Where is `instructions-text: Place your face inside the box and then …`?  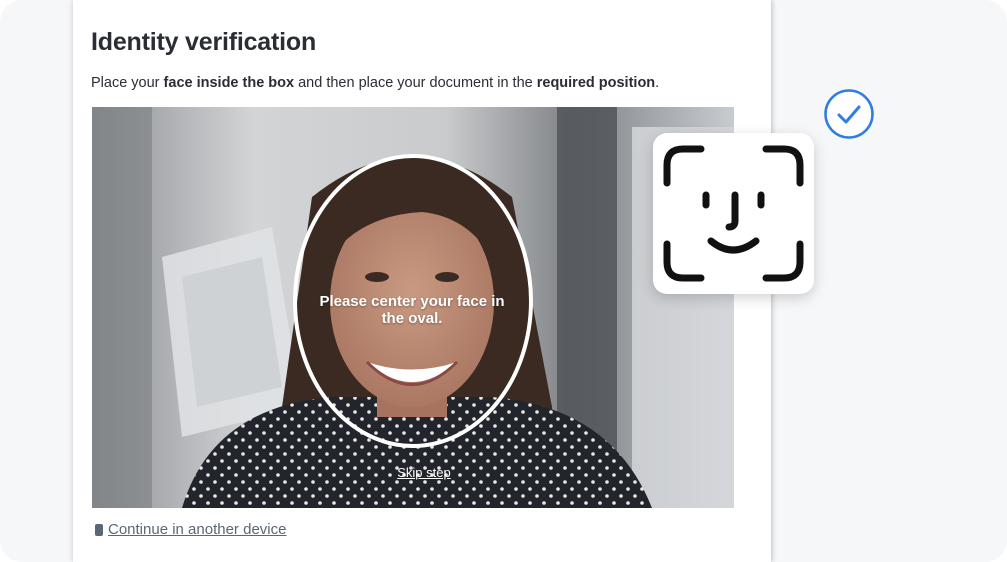
instructions-text: Place your face inside the box and then … is located at coordinates (375, 83).